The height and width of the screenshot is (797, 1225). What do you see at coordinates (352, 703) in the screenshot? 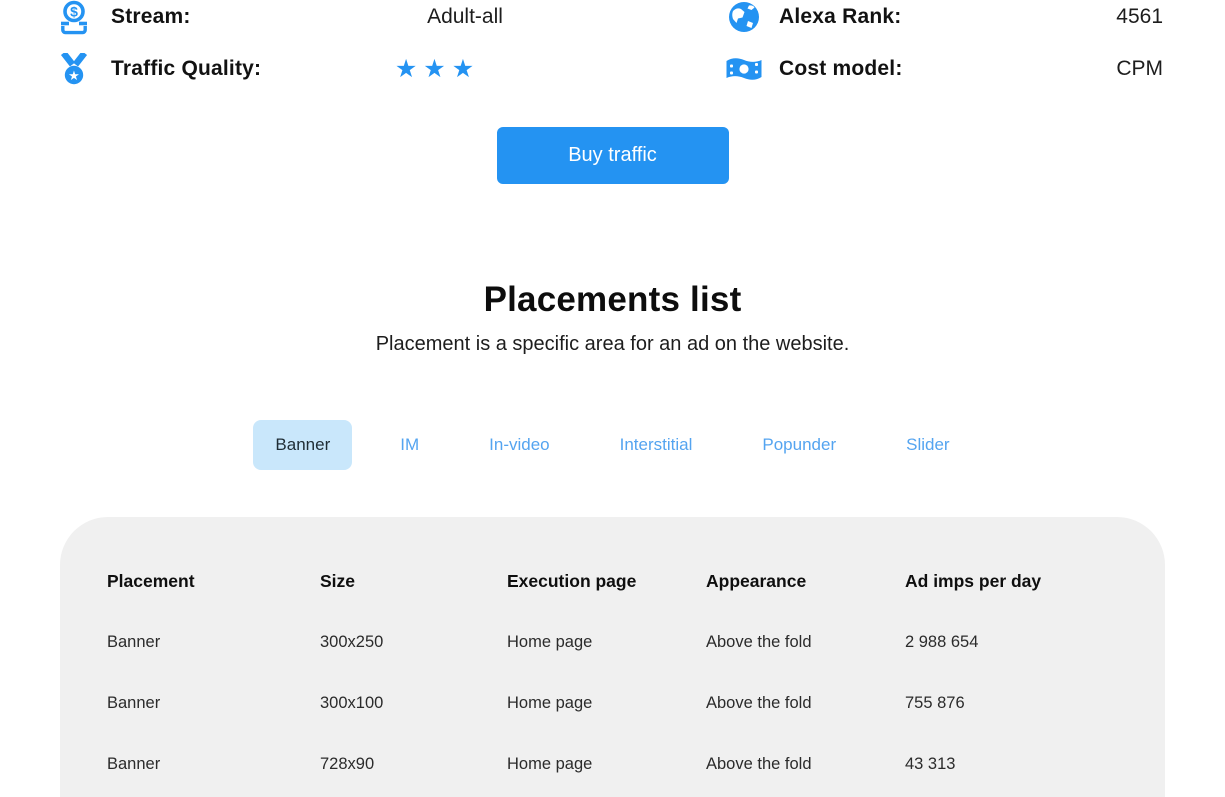
I see `table-cell: 300x100` at bounding box center [352, 703].